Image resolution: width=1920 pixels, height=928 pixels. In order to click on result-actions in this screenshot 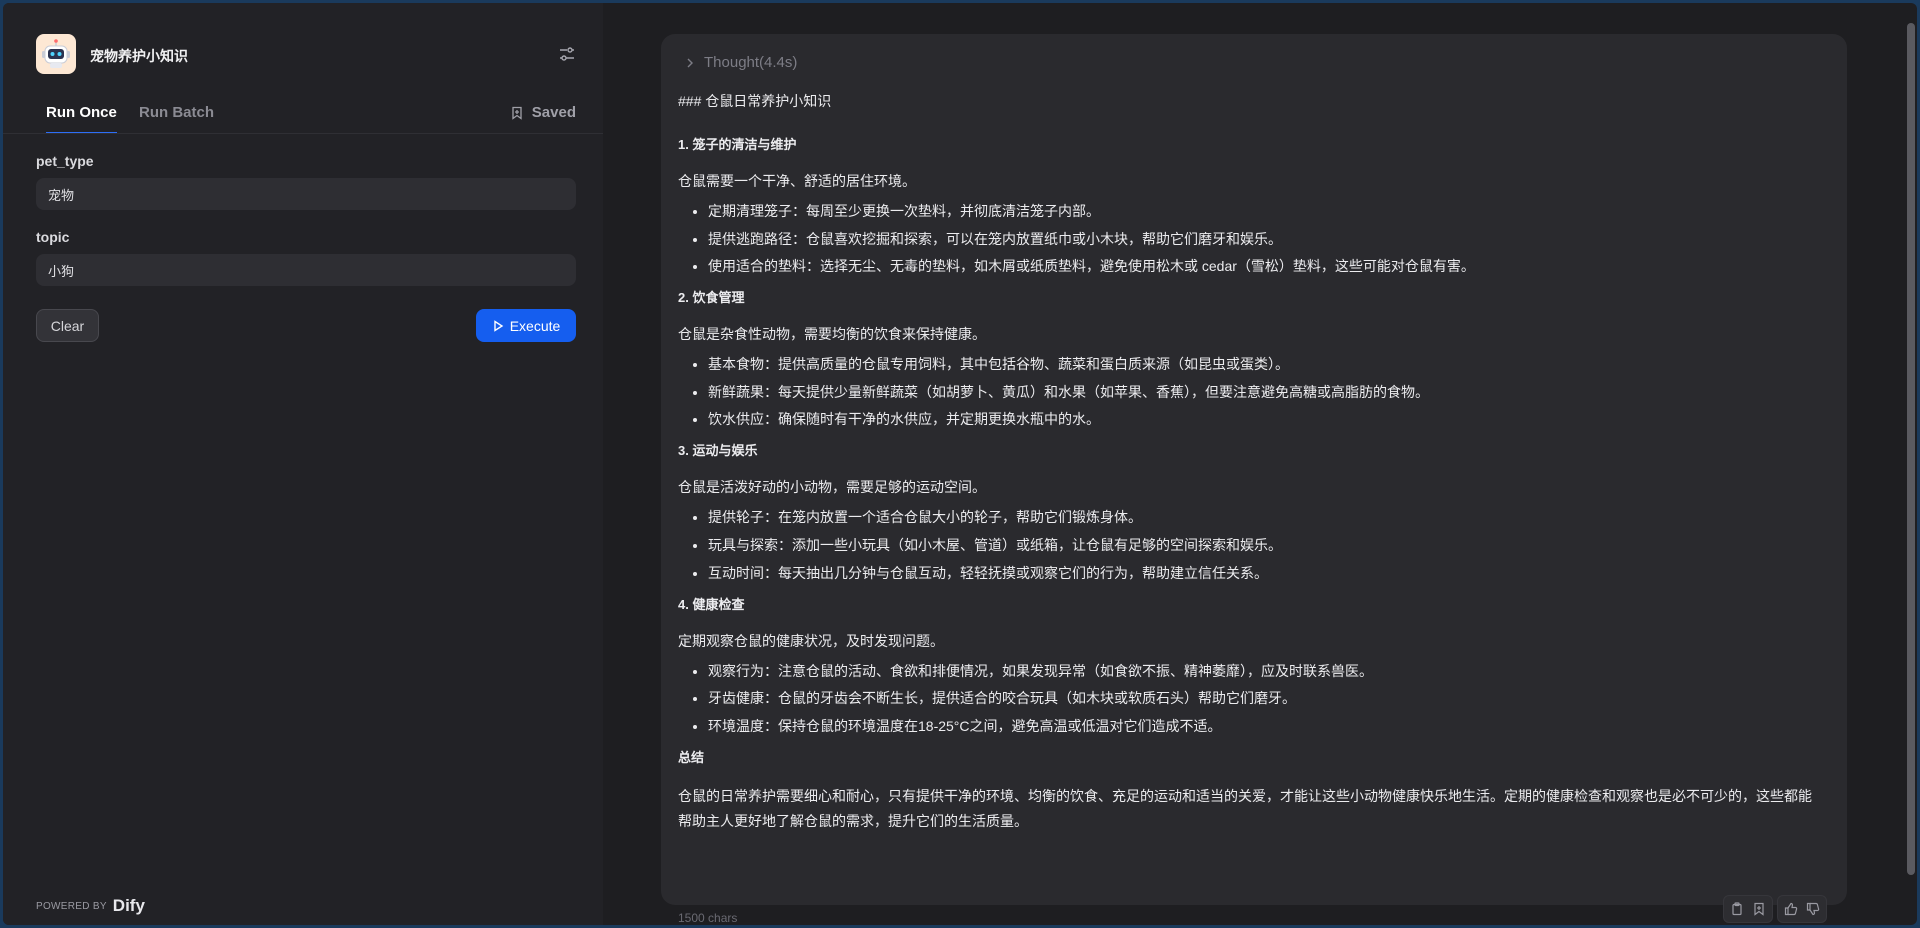, I will do `click(1775, 909)`.